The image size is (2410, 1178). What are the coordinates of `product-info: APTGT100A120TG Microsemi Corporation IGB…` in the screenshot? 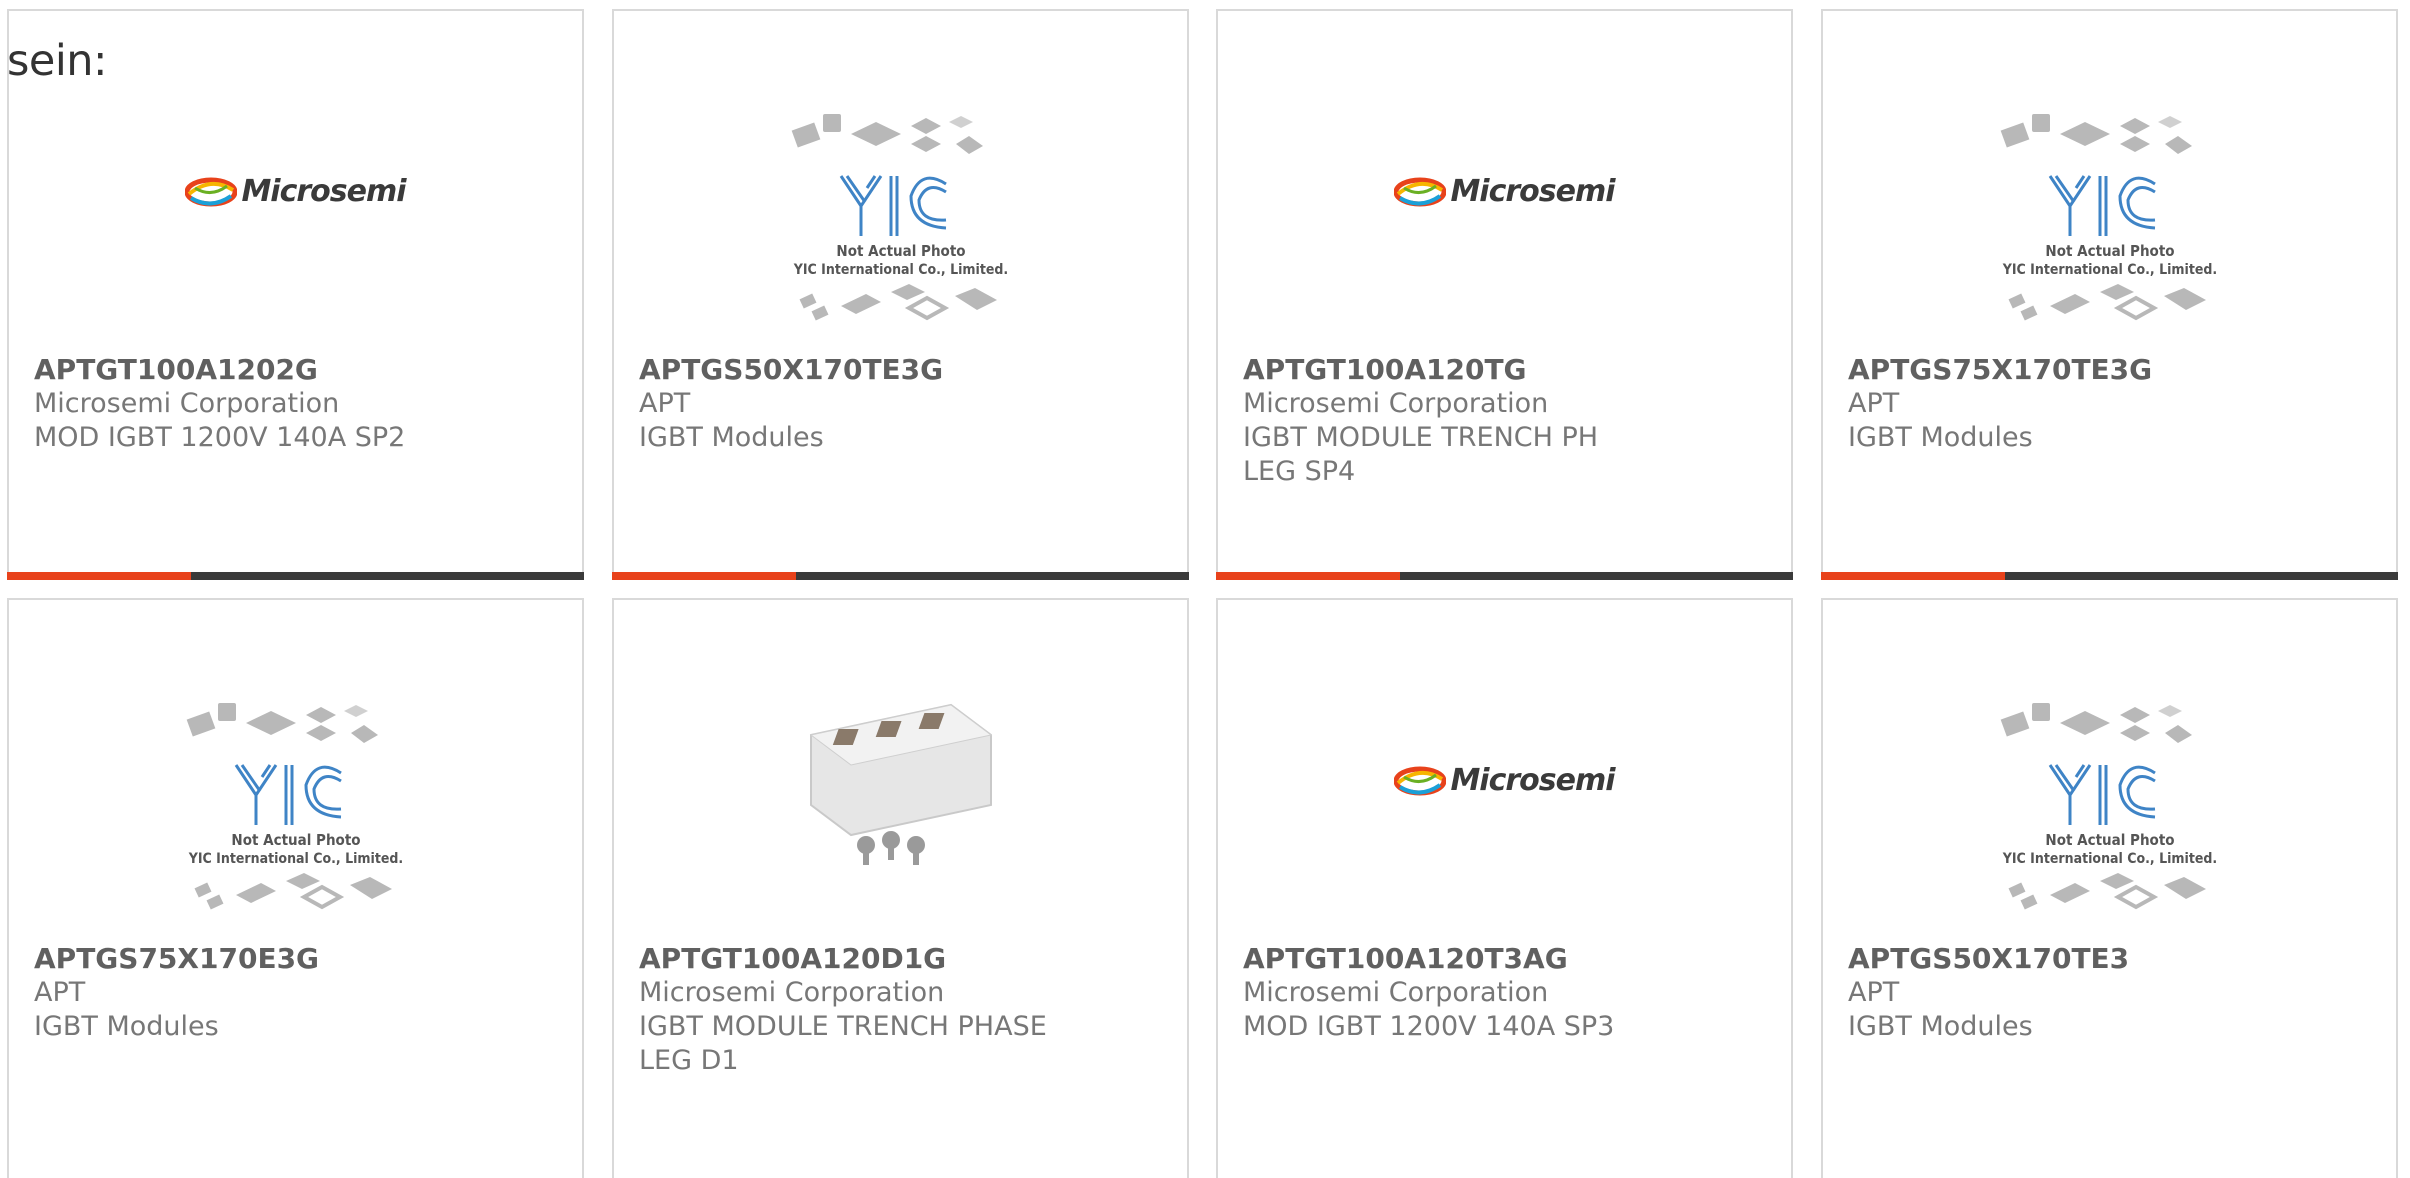 It's located at (1497, 421).